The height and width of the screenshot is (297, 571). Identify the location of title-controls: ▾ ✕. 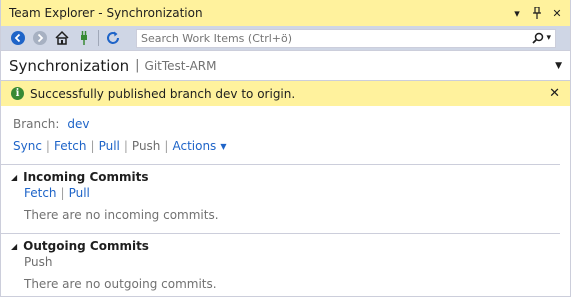
(540, 13).